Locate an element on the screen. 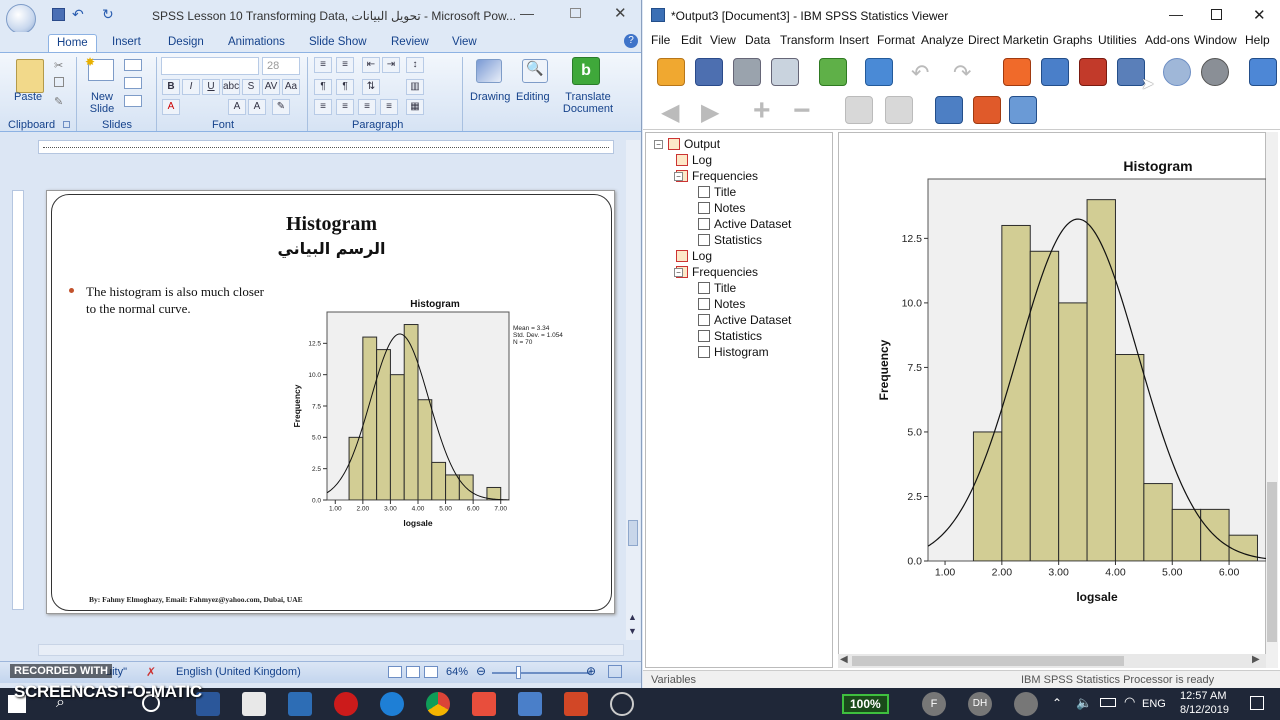 The width and height of the screenshot is (1280, 720). cut-icon: ✂ is located at coordinates (58, 65).